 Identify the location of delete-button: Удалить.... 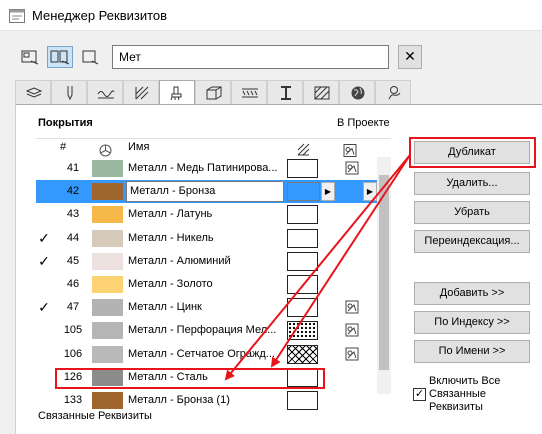
(472, 183).